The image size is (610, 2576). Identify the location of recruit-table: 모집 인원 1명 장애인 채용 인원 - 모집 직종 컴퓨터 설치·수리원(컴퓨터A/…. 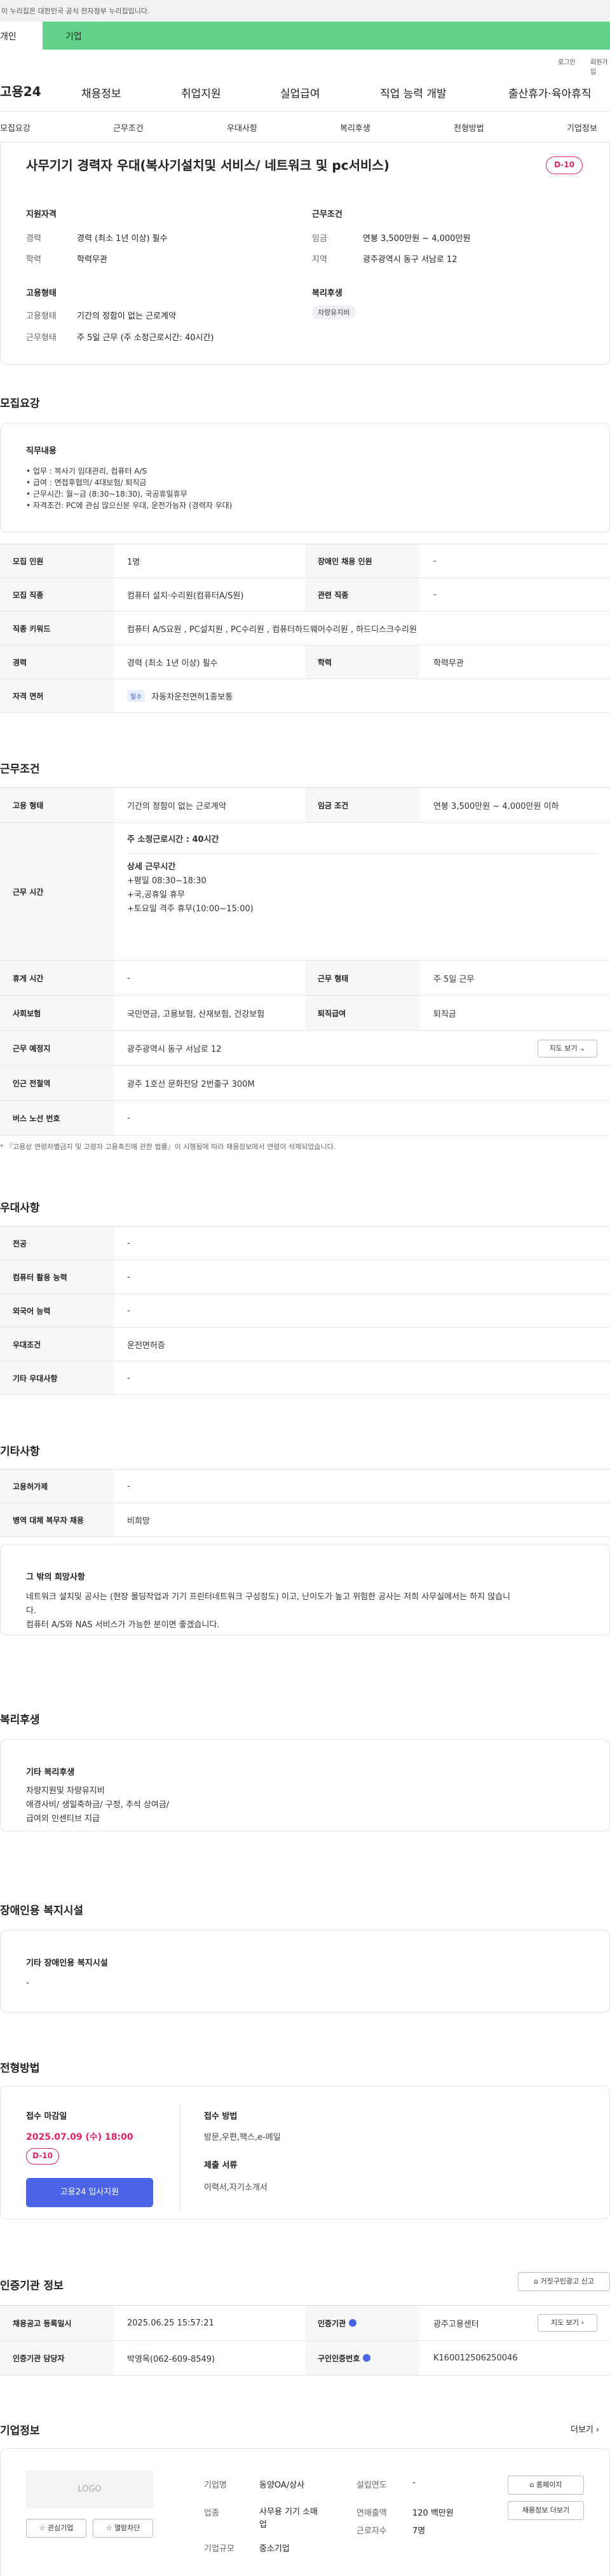
(305, 628).